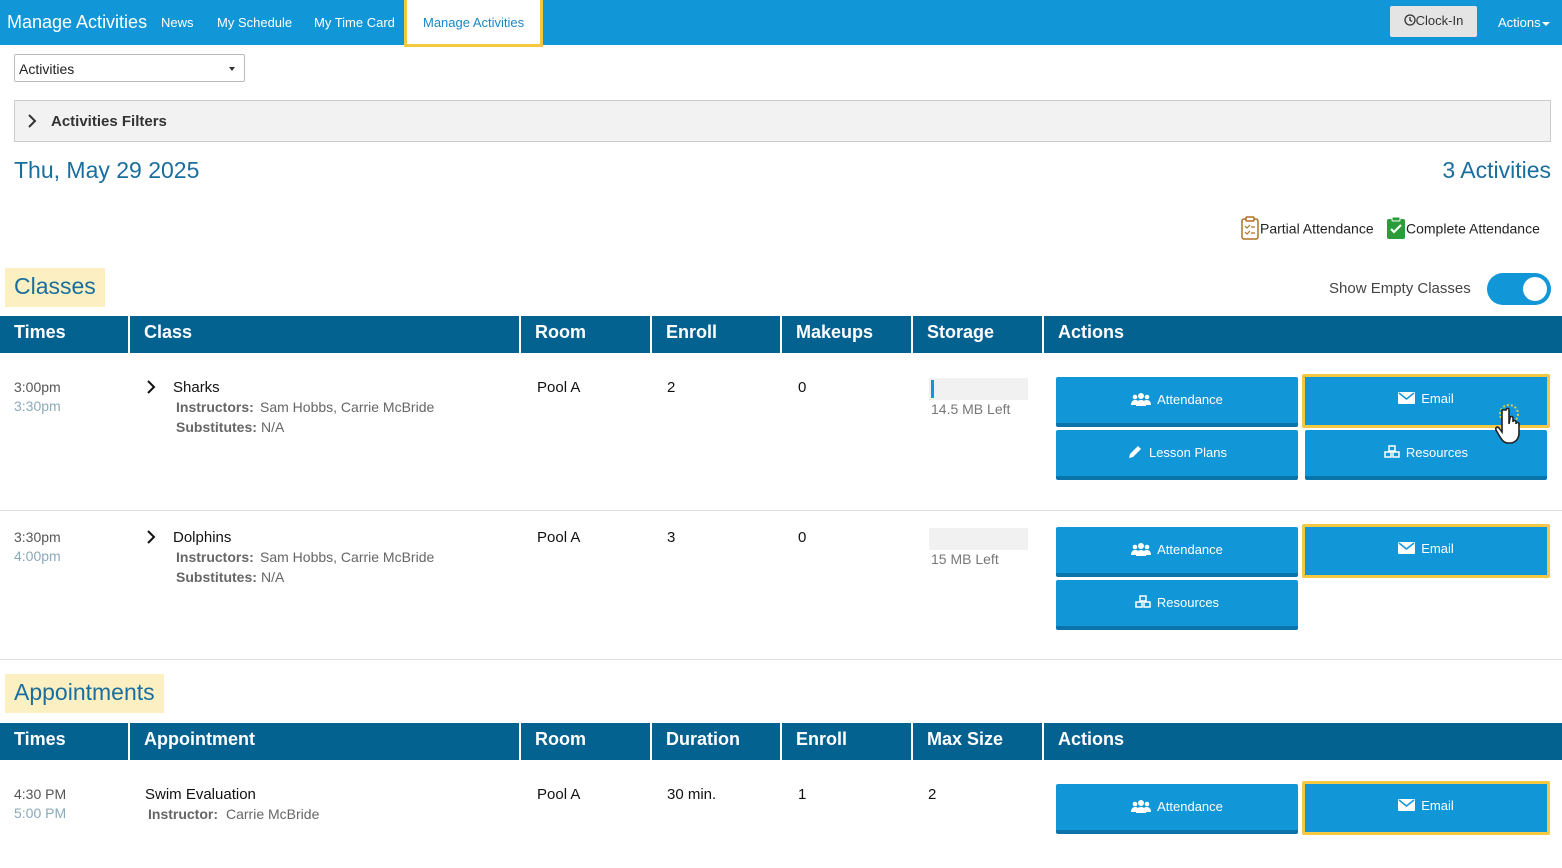  What do you see at coordinates (978, 539) in the screenshot?
I see `storage-bar` at bounding box center [978, 539].